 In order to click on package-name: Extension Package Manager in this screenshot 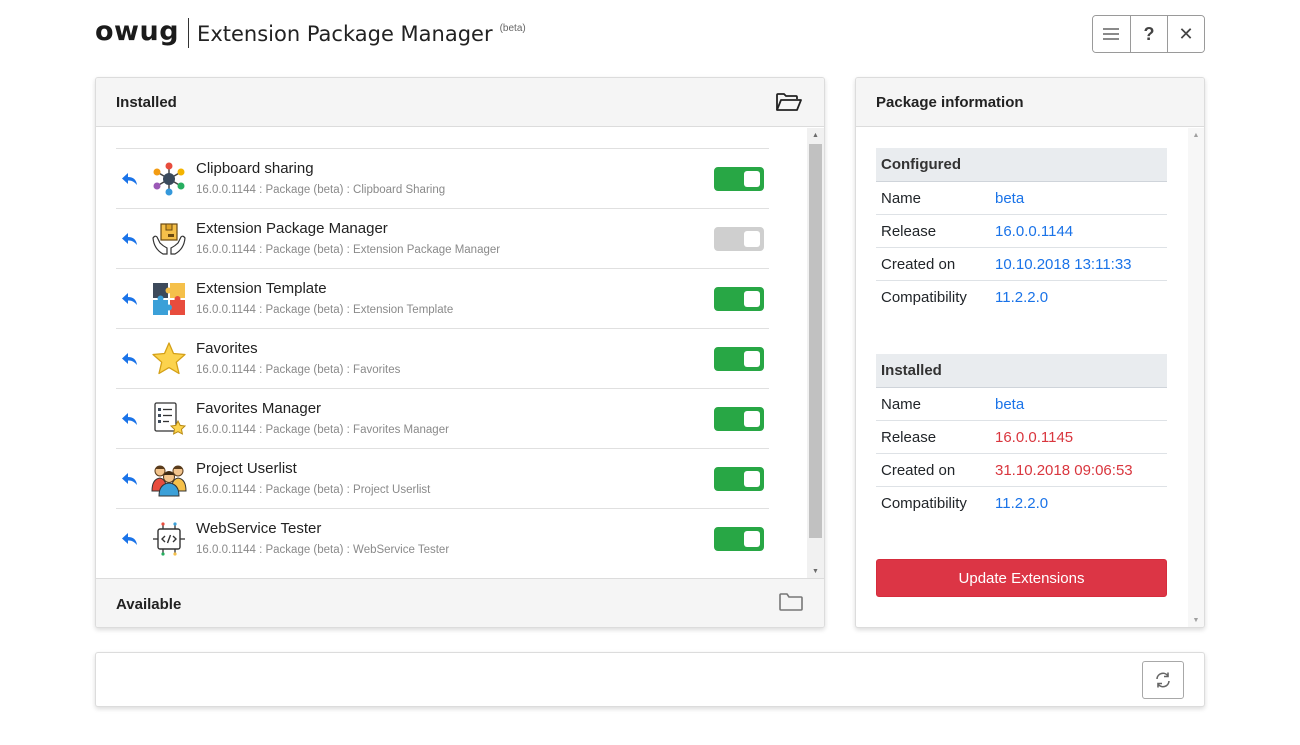, I will do `click(292, 228)`.